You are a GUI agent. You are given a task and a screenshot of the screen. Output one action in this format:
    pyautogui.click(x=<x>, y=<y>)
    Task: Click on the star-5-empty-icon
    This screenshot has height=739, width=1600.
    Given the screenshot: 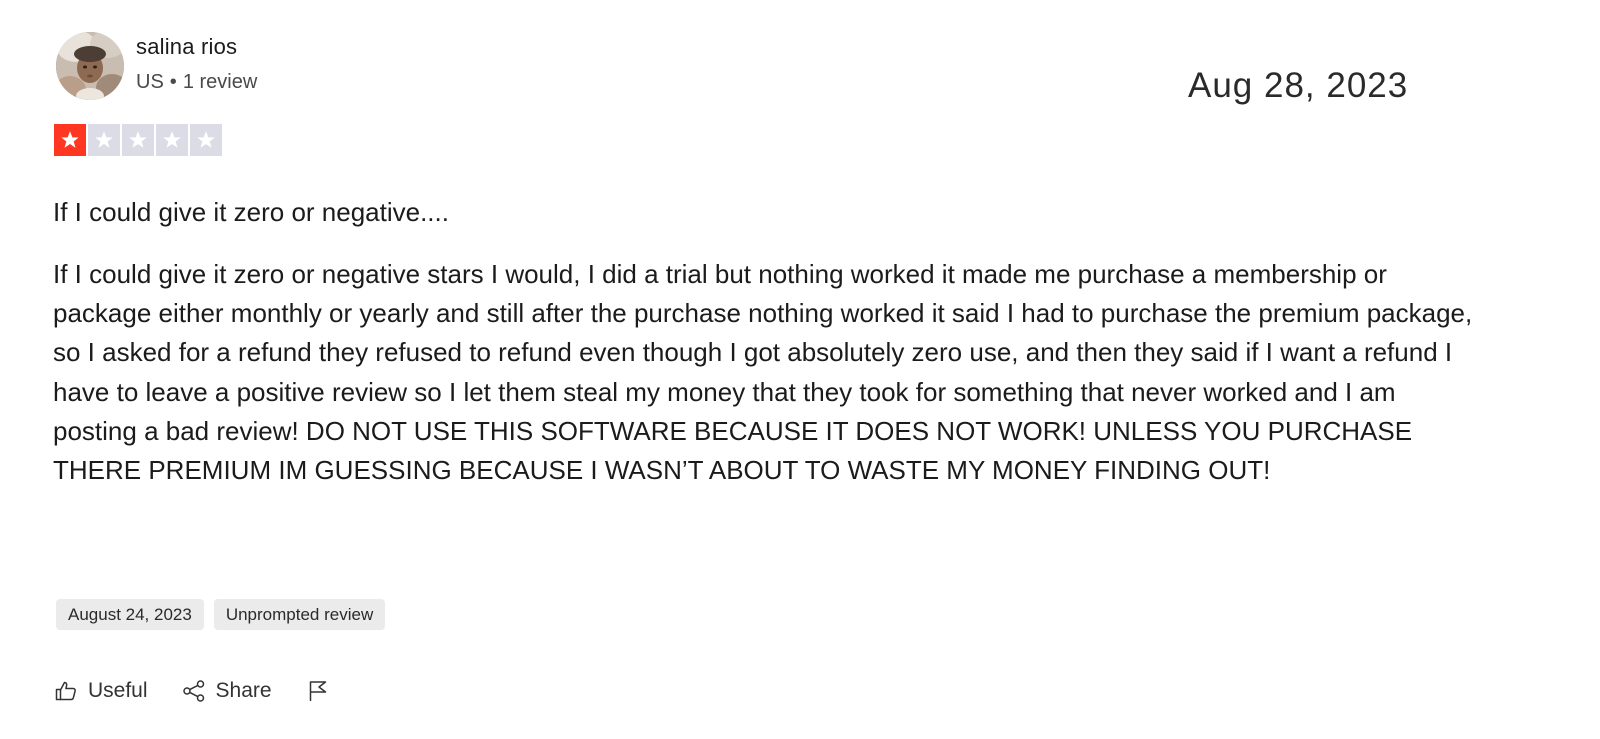 What is the action you would take?
    pyautogui.click(x=206, y=140)
    